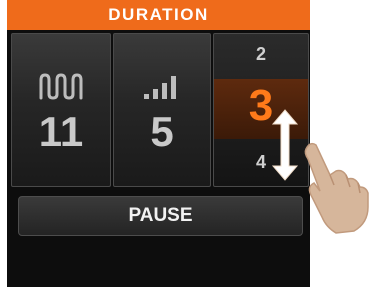  Describe the element at coordinates (261, 54) in the screenshot. I see `picker-option-prev: 2` at that location.